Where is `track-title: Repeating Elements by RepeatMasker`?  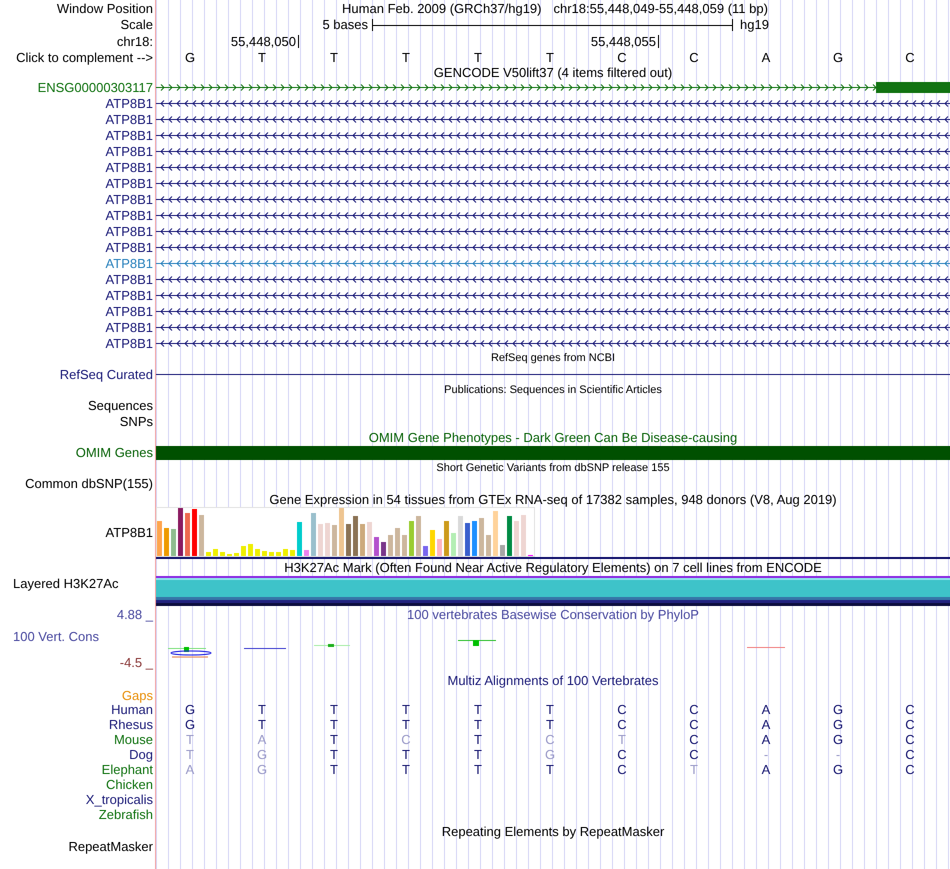
track-title: Repeating Elements by RepeatMasker is located at coordinates (553, 831).